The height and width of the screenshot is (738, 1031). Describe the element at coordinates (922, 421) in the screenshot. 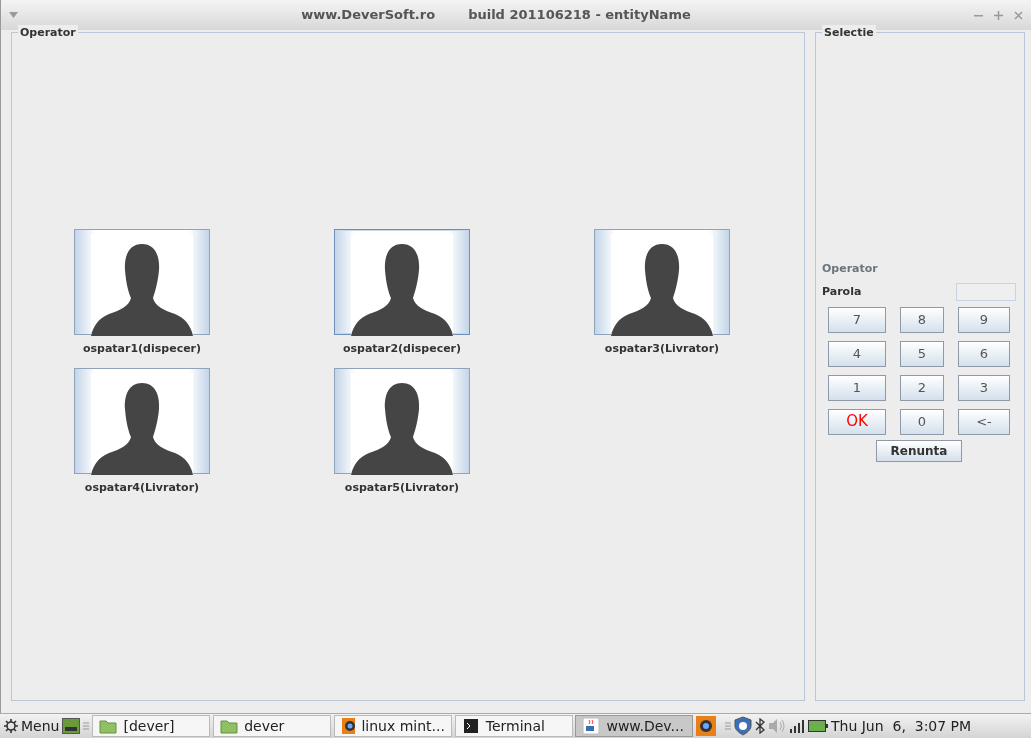

I see `digit-key: 0` at that location.